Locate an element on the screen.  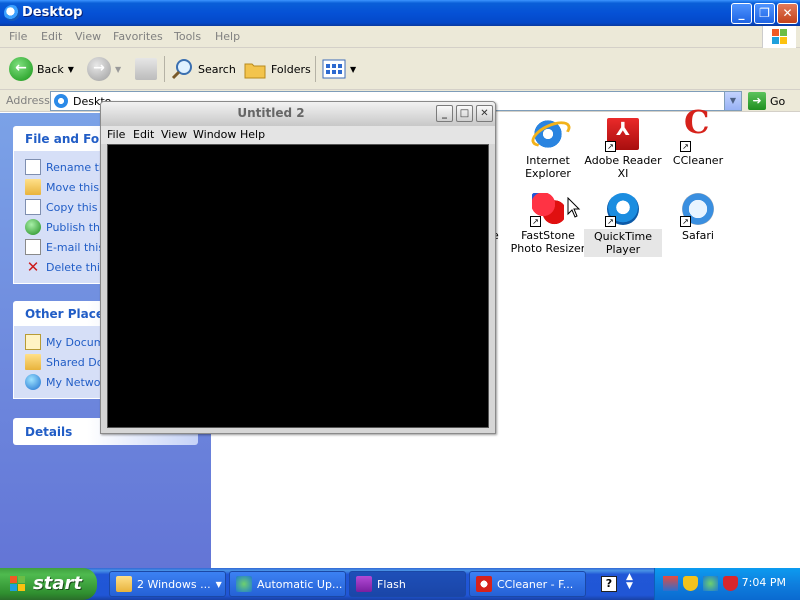
mouse-cursor-icon is located at coordinates (574, 207).